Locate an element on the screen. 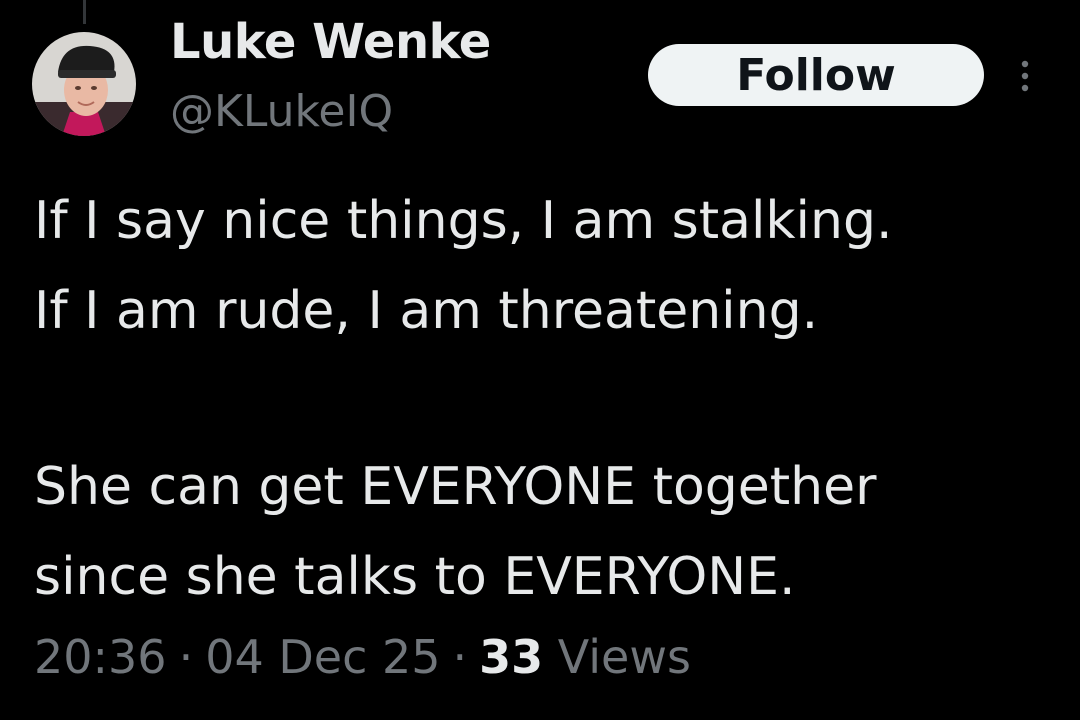 The height and width of the screenshot is (720, 1080). avatar is located at coordinates (84, 84).